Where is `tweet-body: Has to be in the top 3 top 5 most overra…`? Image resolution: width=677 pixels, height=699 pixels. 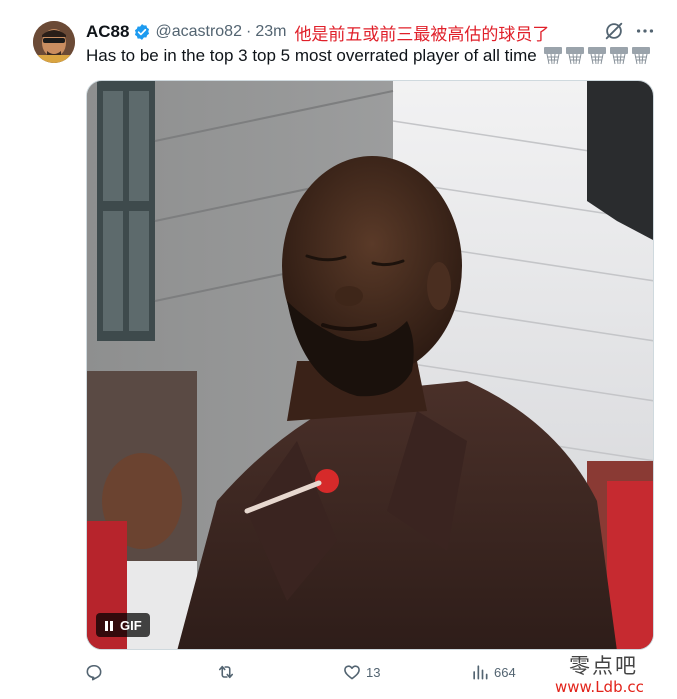
tweet-body: Has to be in the top 3 top 5 most overra… is located at coordinates (311, 55).